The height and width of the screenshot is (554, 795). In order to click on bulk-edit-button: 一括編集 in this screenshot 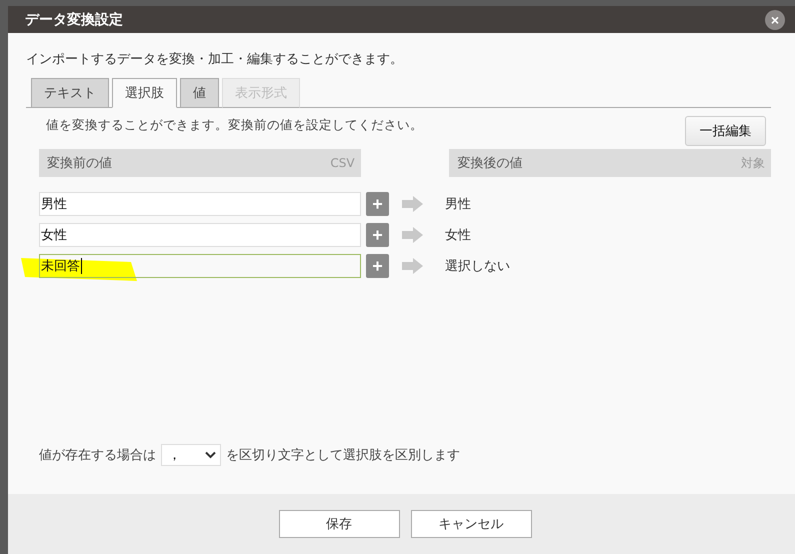, I will do `click(725, 131)`.